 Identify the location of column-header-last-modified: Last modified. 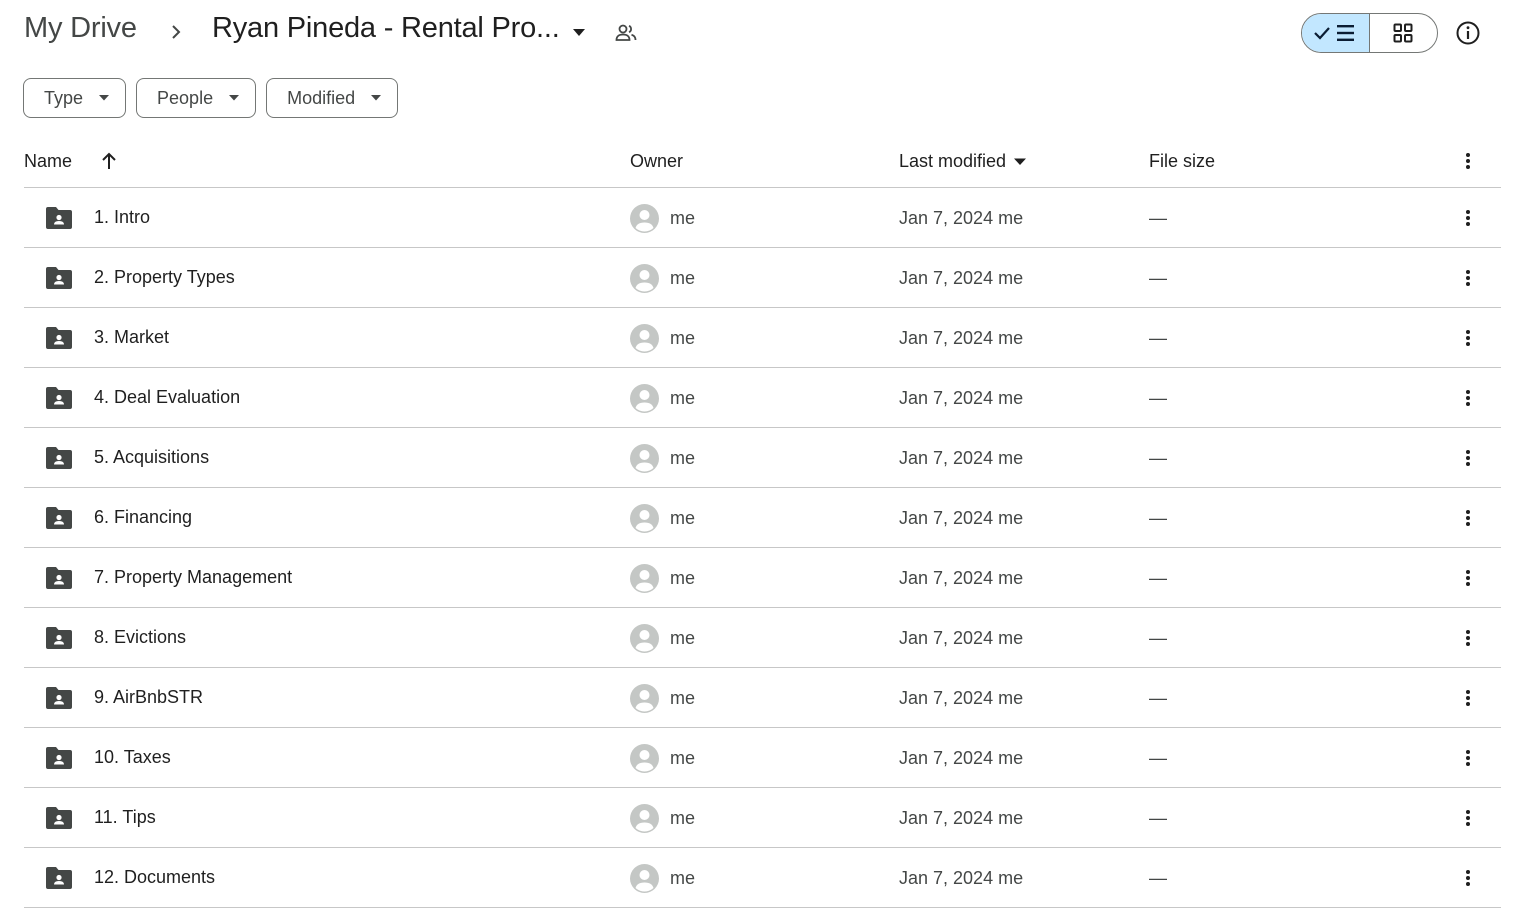
(963, 161).